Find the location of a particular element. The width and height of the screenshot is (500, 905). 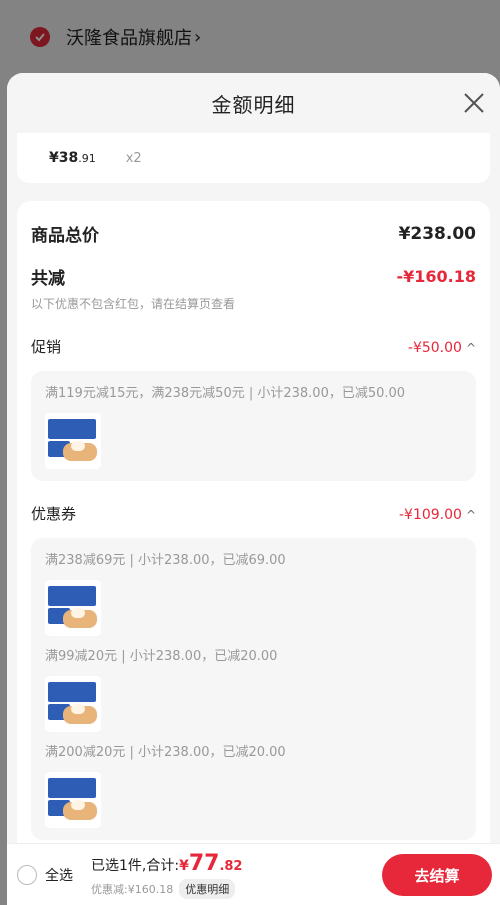

select-all-radio is located at coordinates (27, 874).